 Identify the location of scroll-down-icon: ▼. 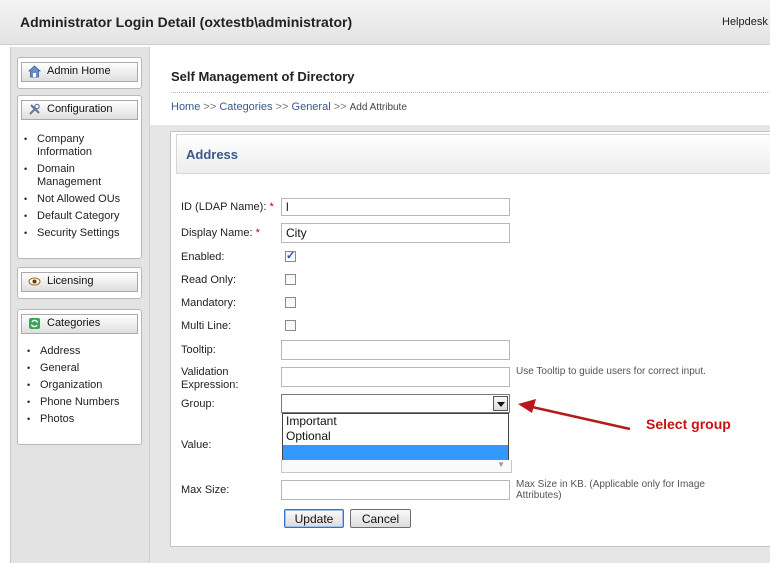
(501, 464).